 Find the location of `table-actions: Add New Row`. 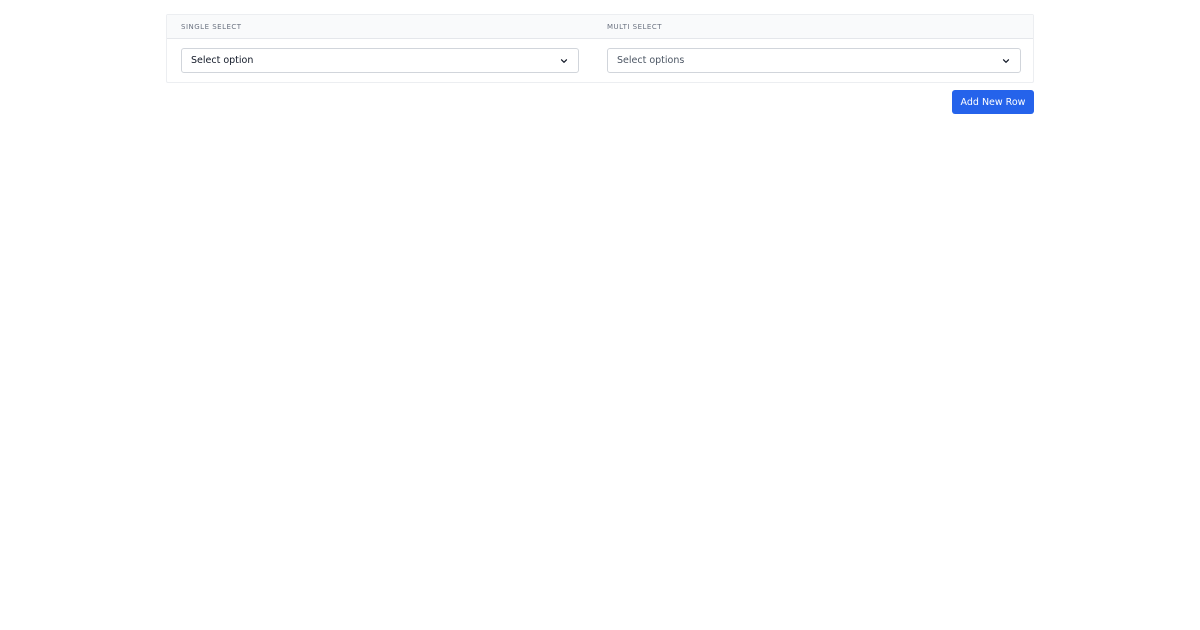

table-actions: Add New Row is located at coordinates (600, 102).